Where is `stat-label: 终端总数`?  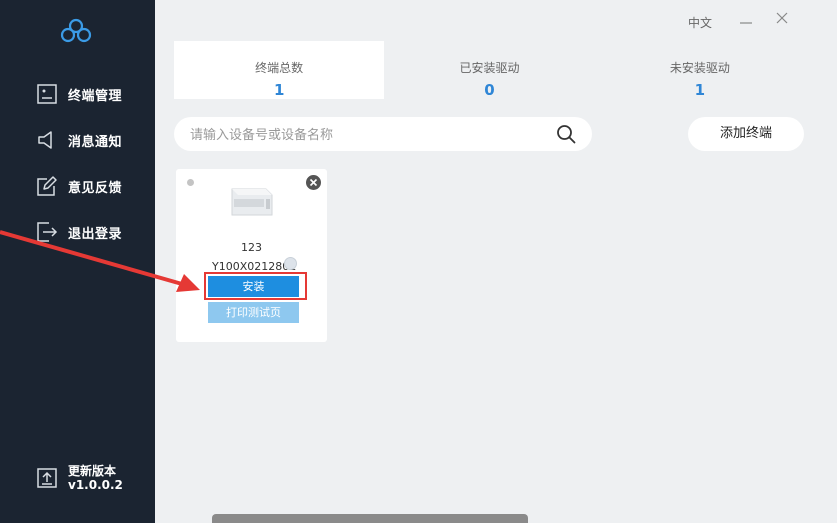
stat-label: 终端总数 is located at coordinates (279, 68).